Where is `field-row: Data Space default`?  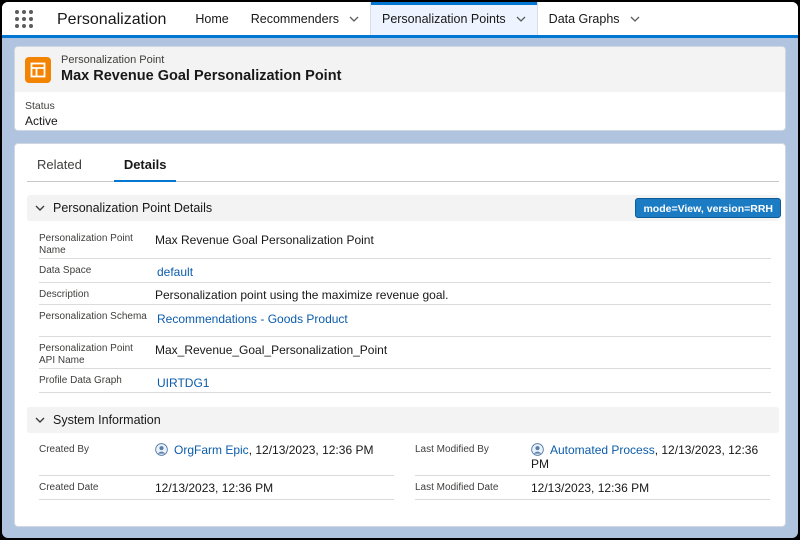
field-row: Data Space default is located at coordinates (405, 271).